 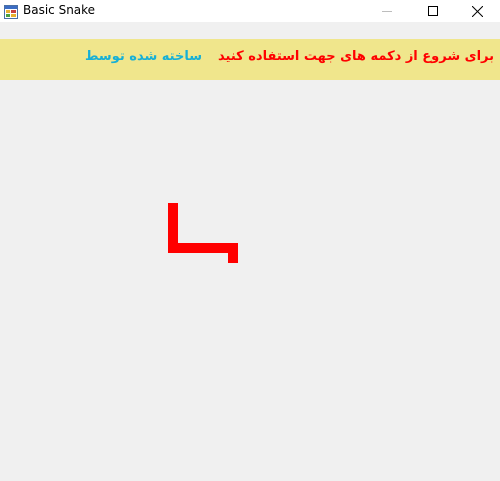 What do you see at coordinates (356, 56) in the screenshot?
I see `instructions-label: برای شروع از دکمه های جهت استفاده کنید` at bounding box center [356, 56].